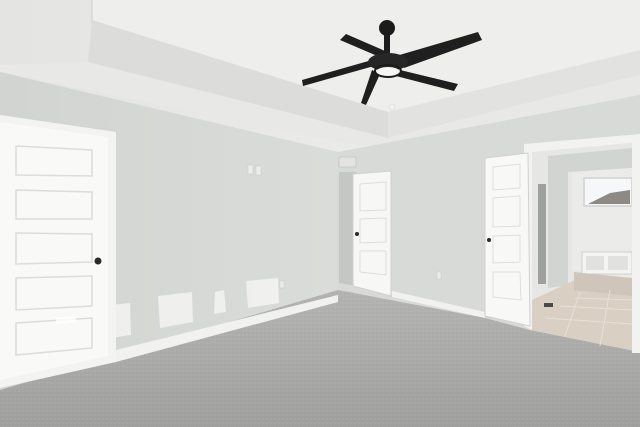  I want to click on right-door, so click(507, 239).